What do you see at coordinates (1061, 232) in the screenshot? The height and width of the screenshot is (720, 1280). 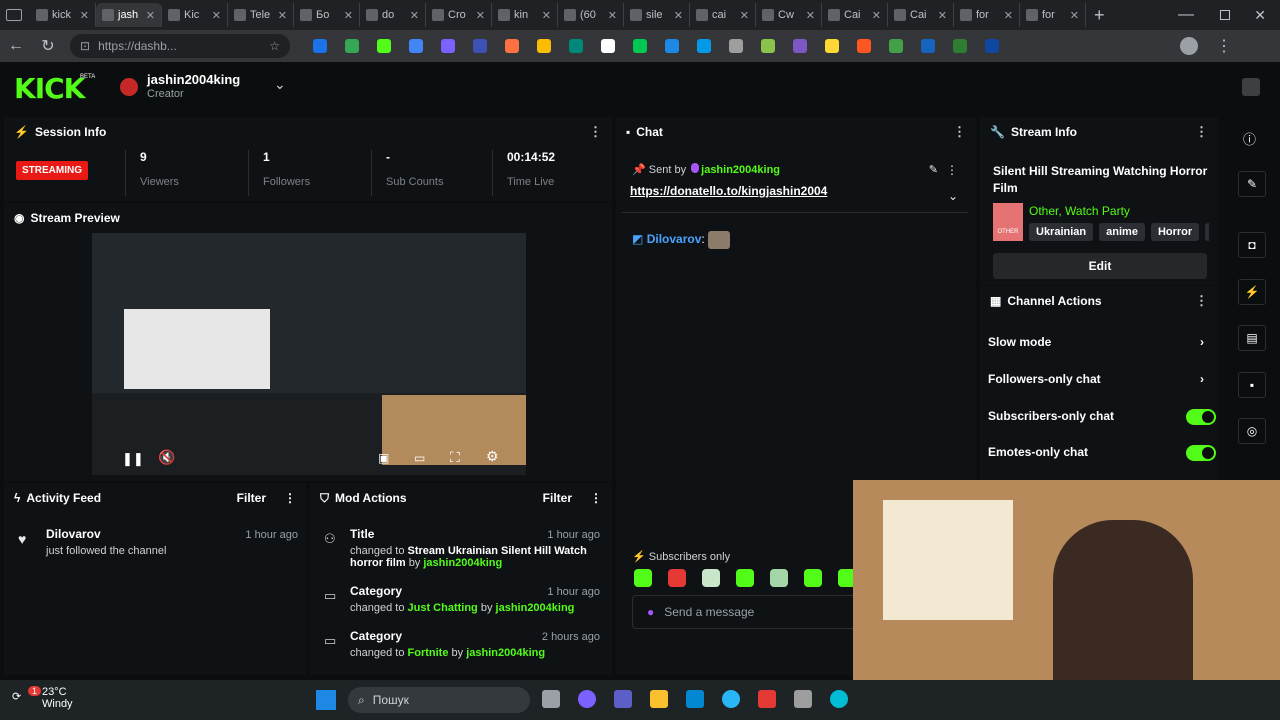 I see `tag: Ukrainian` at bounding box center [1061, 232].